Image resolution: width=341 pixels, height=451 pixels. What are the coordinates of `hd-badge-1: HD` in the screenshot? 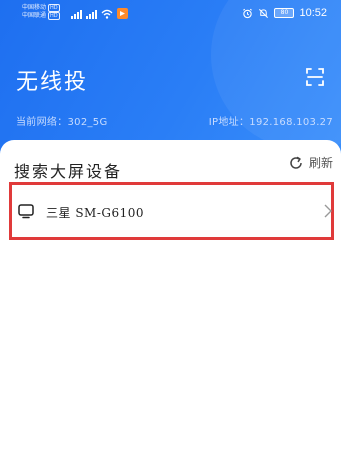 It's located at (54, 8).